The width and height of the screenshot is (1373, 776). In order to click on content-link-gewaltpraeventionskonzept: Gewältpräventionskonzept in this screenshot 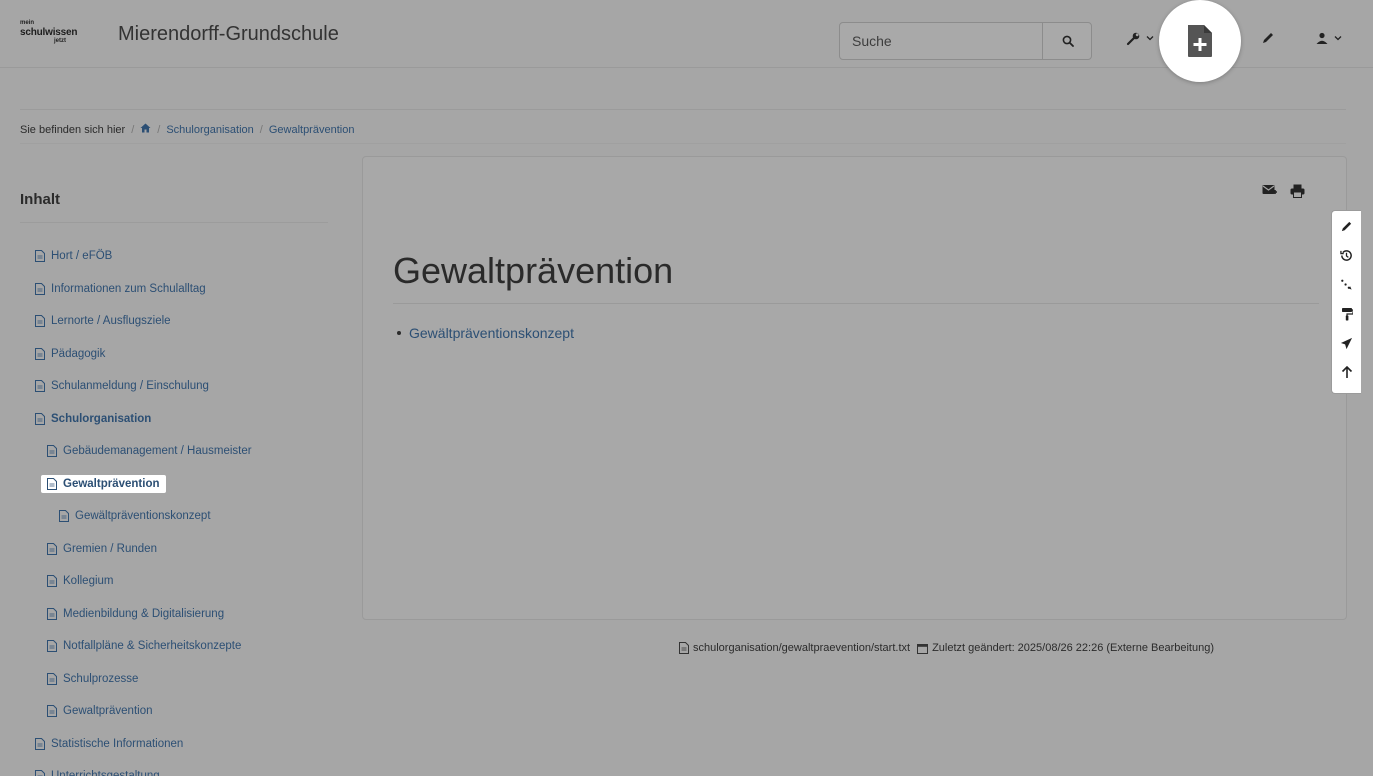, I will do `click(491, 333)`.